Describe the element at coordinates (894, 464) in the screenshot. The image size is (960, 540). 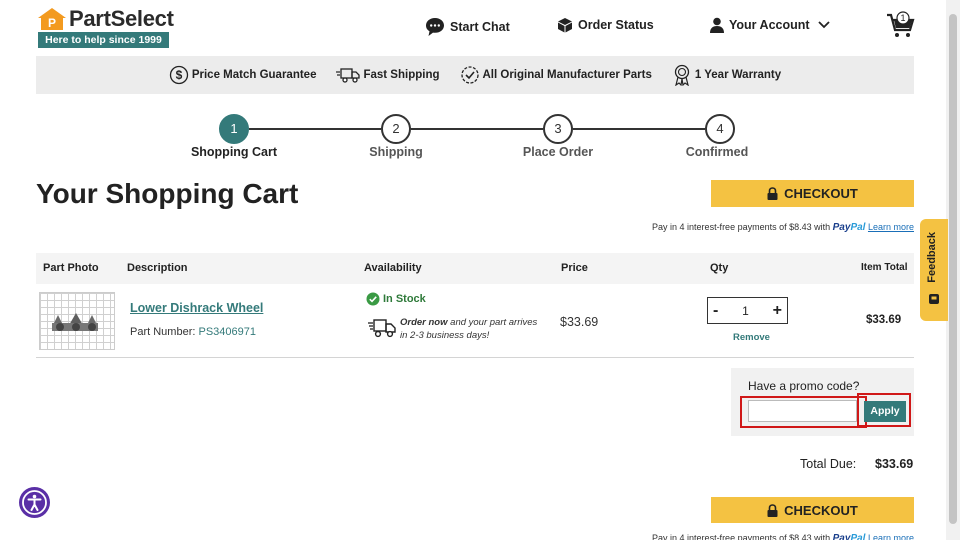
I see `total-due-value: $33.69` at that location.